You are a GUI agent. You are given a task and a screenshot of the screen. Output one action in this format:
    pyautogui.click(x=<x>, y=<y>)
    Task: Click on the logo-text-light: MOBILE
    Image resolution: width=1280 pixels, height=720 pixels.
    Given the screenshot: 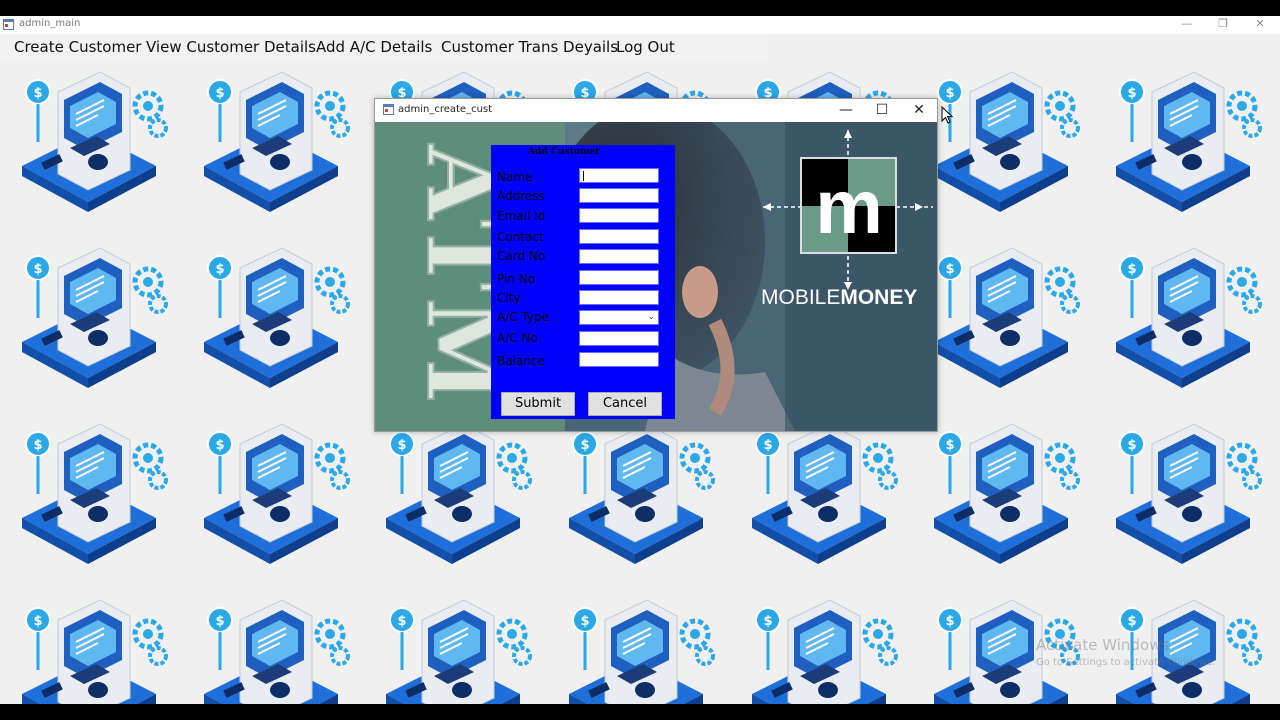 What is the action you would take?
    pyautogui.click(x=801, y=297)
    